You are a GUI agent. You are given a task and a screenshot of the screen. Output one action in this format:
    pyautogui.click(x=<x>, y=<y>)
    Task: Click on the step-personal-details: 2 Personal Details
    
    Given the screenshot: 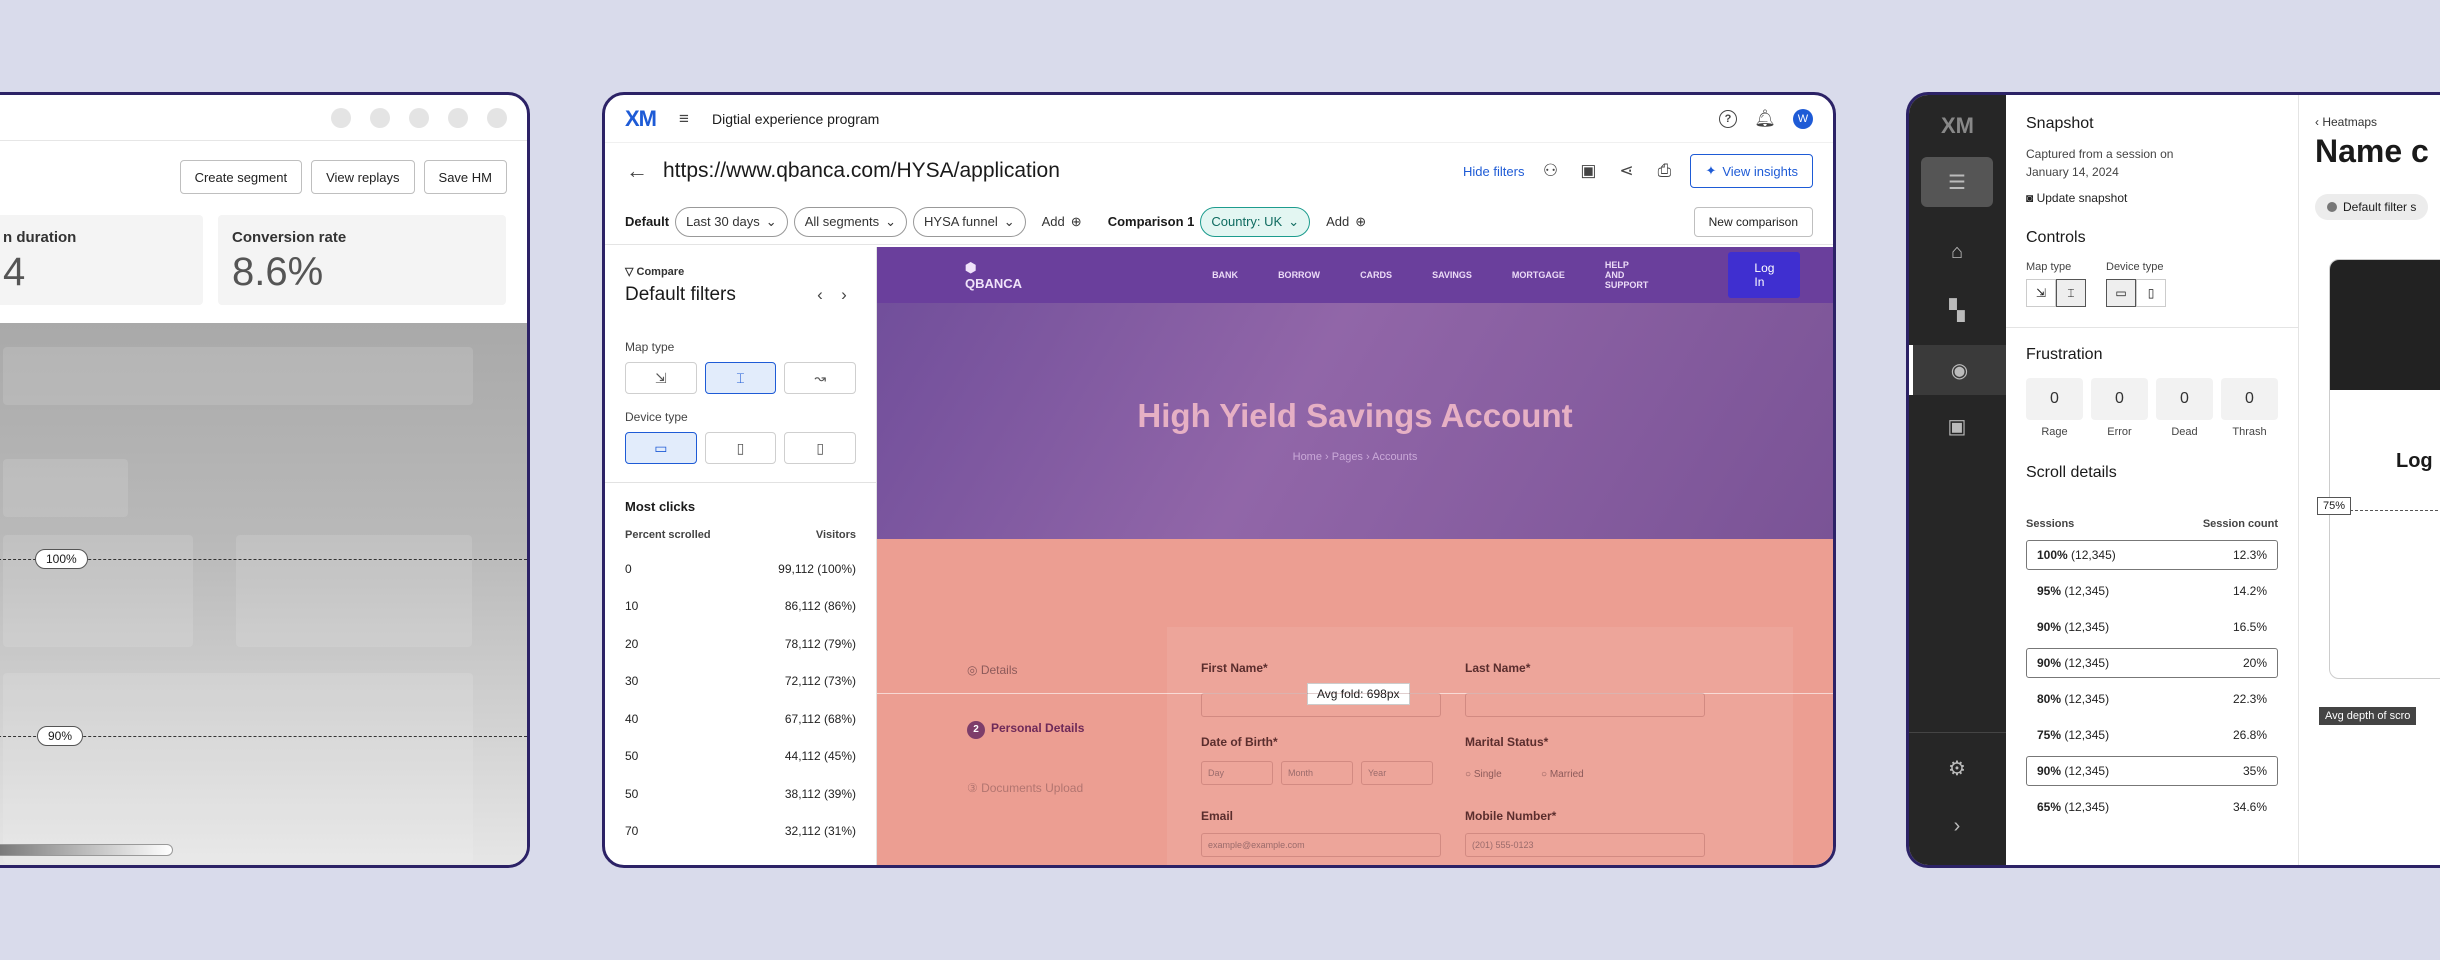 What is the action you would take?
    pyautogui.click(x=1025, y=730)
    